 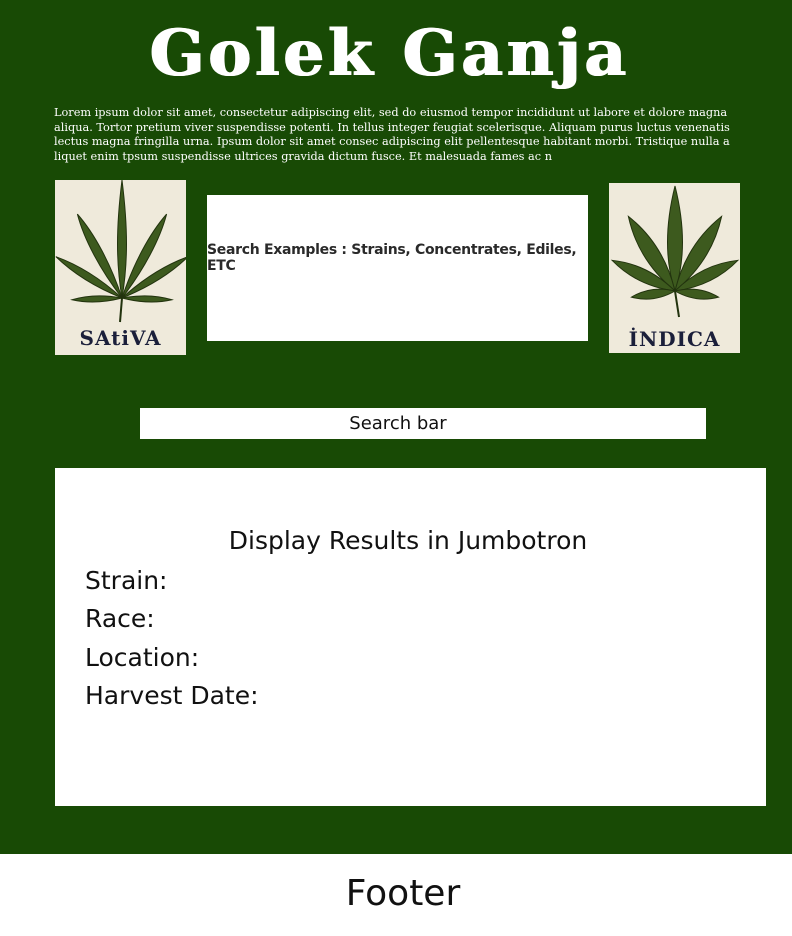 I want to click on jumbotron-title: Display Results in Jumbotron, so click(x=408, y=540).